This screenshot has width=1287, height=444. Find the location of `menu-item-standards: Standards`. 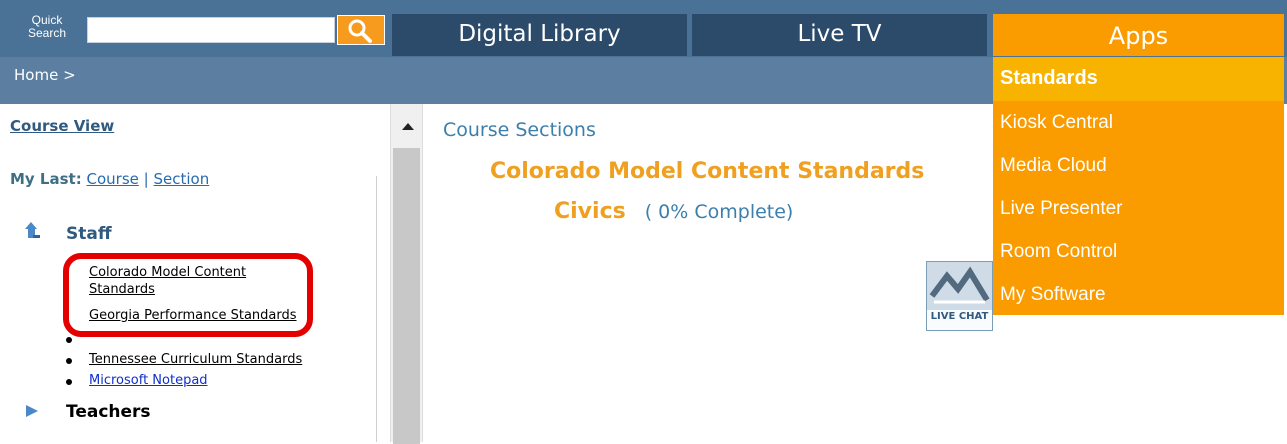

menu-item-standards: Standards is located at coordinates (1138, 79).